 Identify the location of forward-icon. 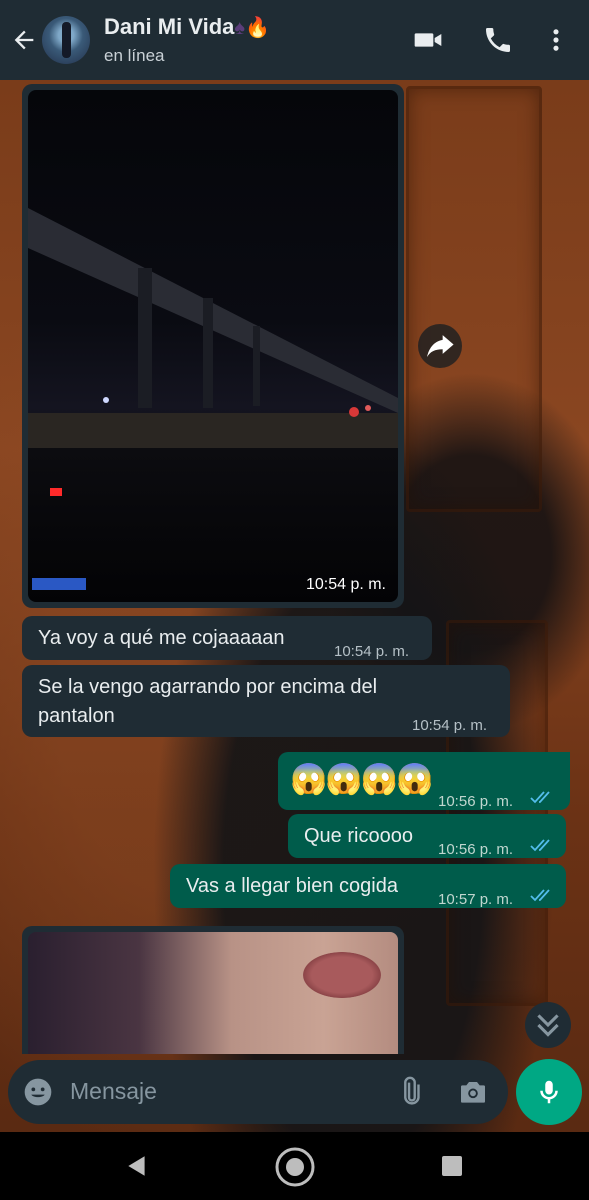
(440, 346).